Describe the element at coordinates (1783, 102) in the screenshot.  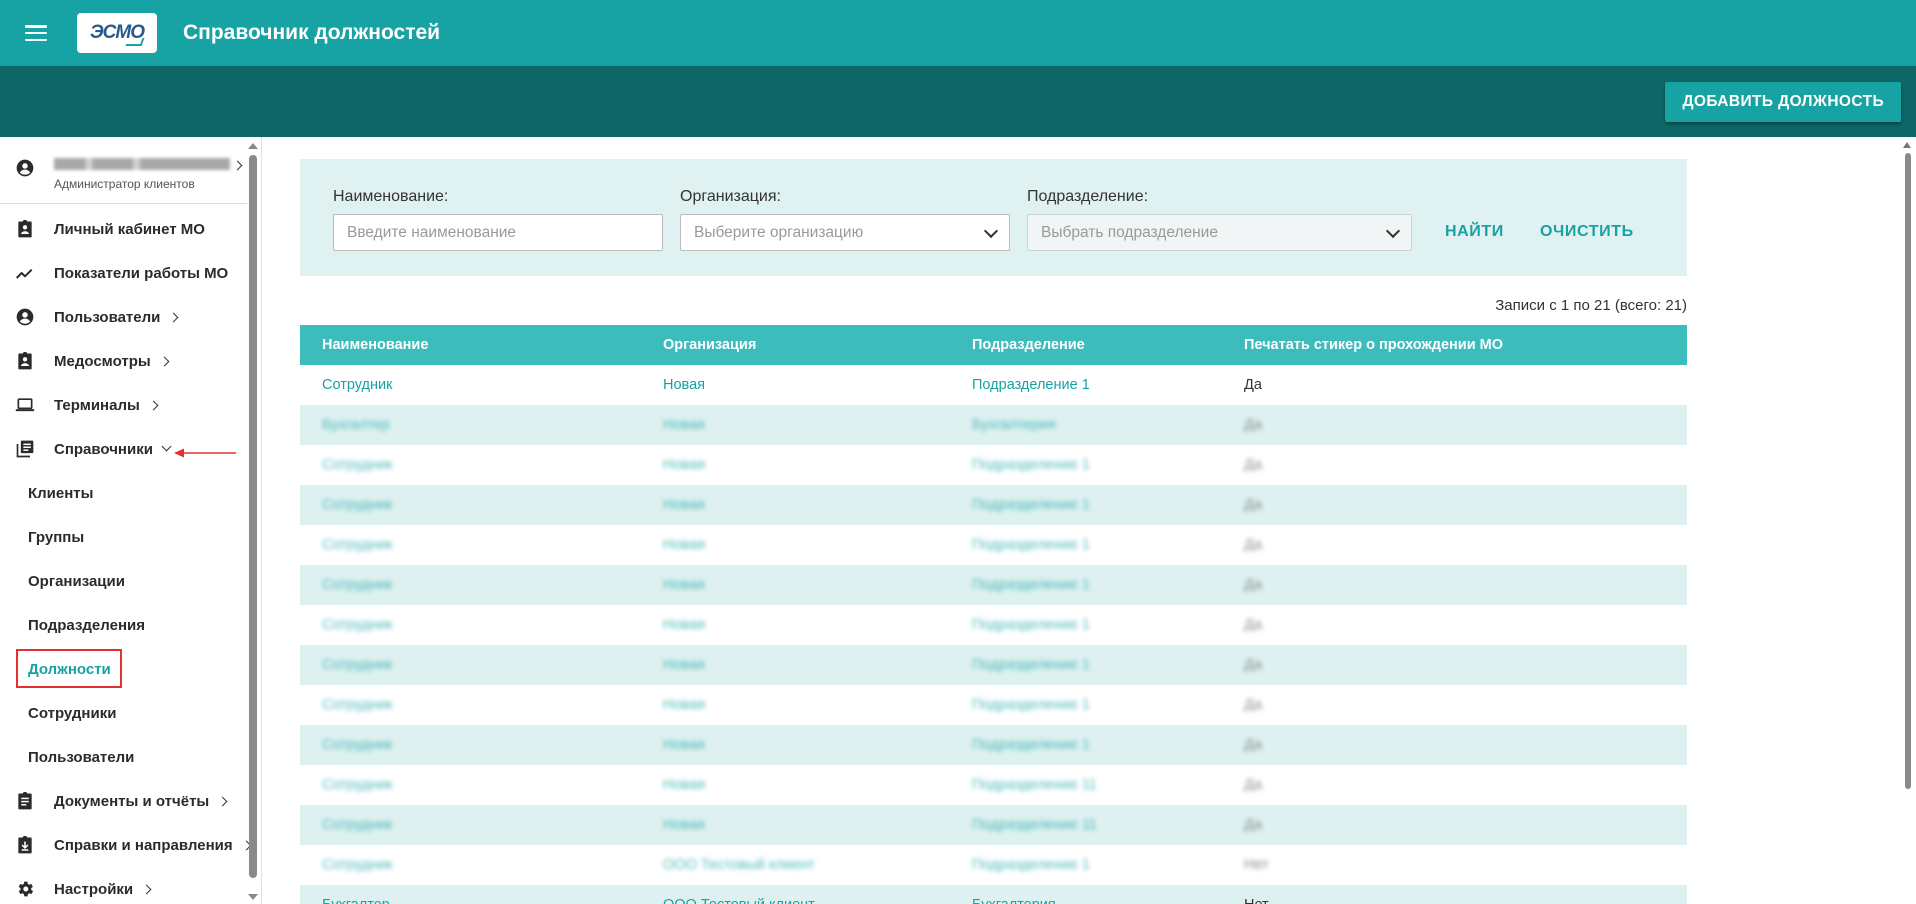
I see `add-position-button: ДОБАВИТЬ ДОЛЖНОСТЬ` at that location.